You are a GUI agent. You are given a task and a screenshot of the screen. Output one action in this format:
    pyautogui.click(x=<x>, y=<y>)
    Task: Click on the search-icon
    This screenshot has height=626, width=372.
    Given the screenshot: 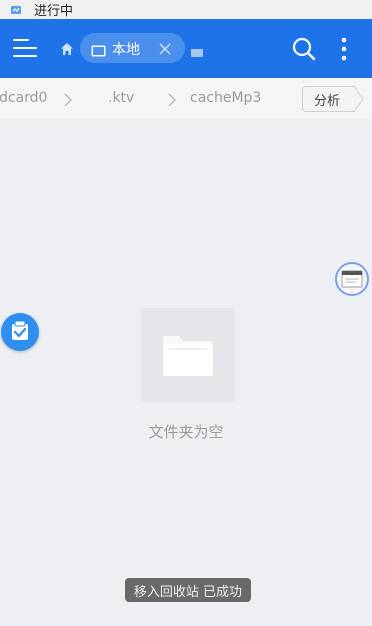 What is the action you would take?
    pyautogui.click(x=304, y=49)
    